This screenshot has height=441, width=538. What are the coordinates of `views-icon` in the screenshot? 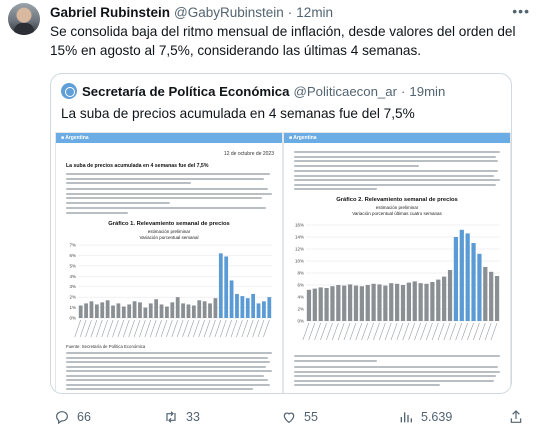 It's located at (406, 417).